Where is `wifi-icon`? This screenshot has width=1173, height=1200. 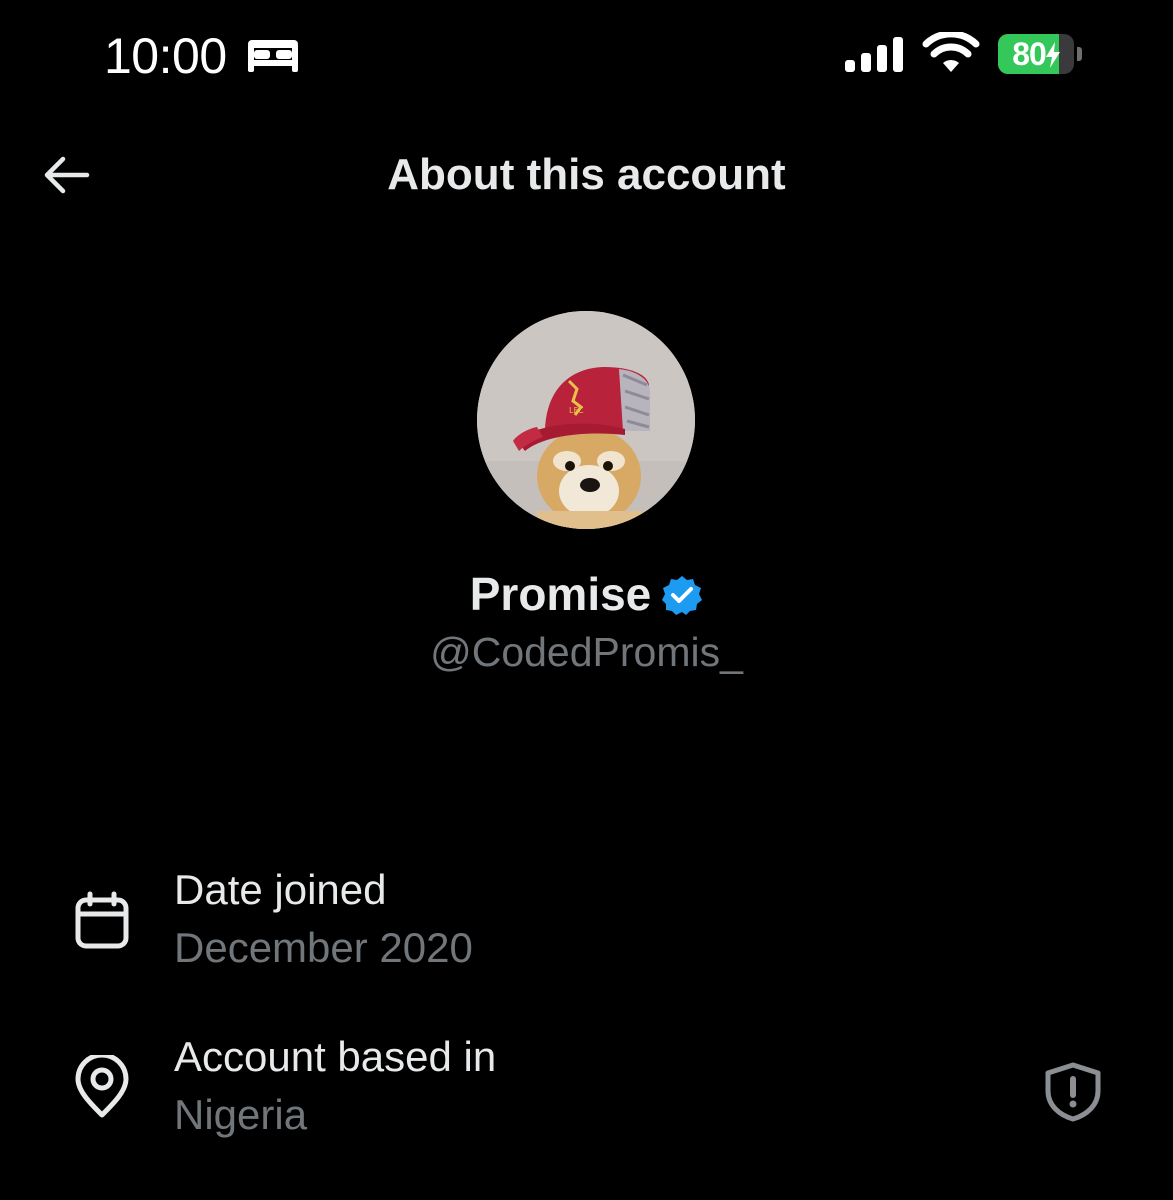 wifi-icon is located at coordinates (951, 52).